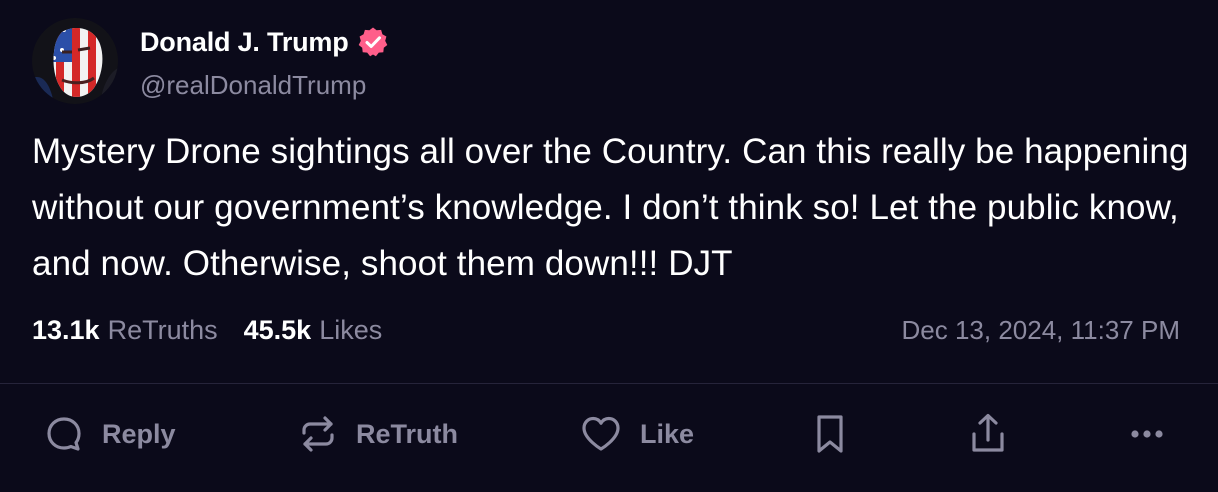 The height and width of the screenshot is (492, 1218). What do you see at coordinates (75, 61) in the screenshot?
I see `avatar` at bounding box center [75, 61].